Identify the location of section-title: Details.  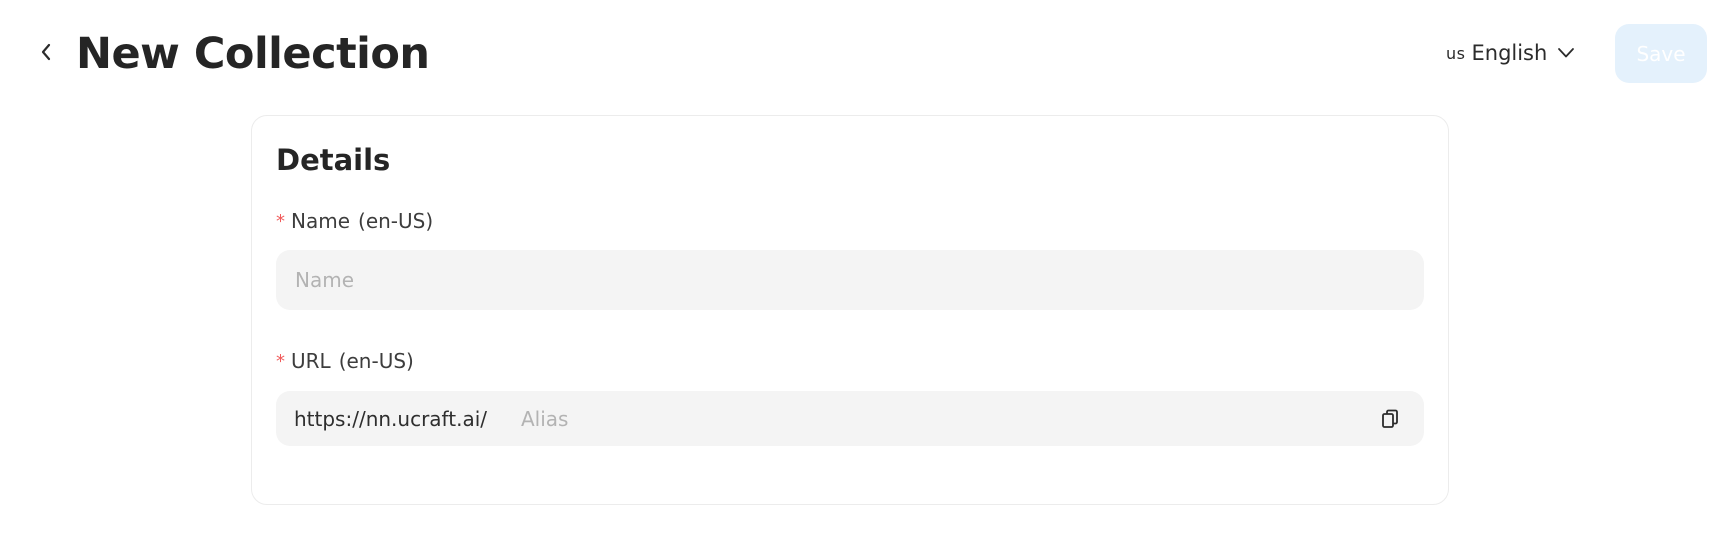
(333, 160).